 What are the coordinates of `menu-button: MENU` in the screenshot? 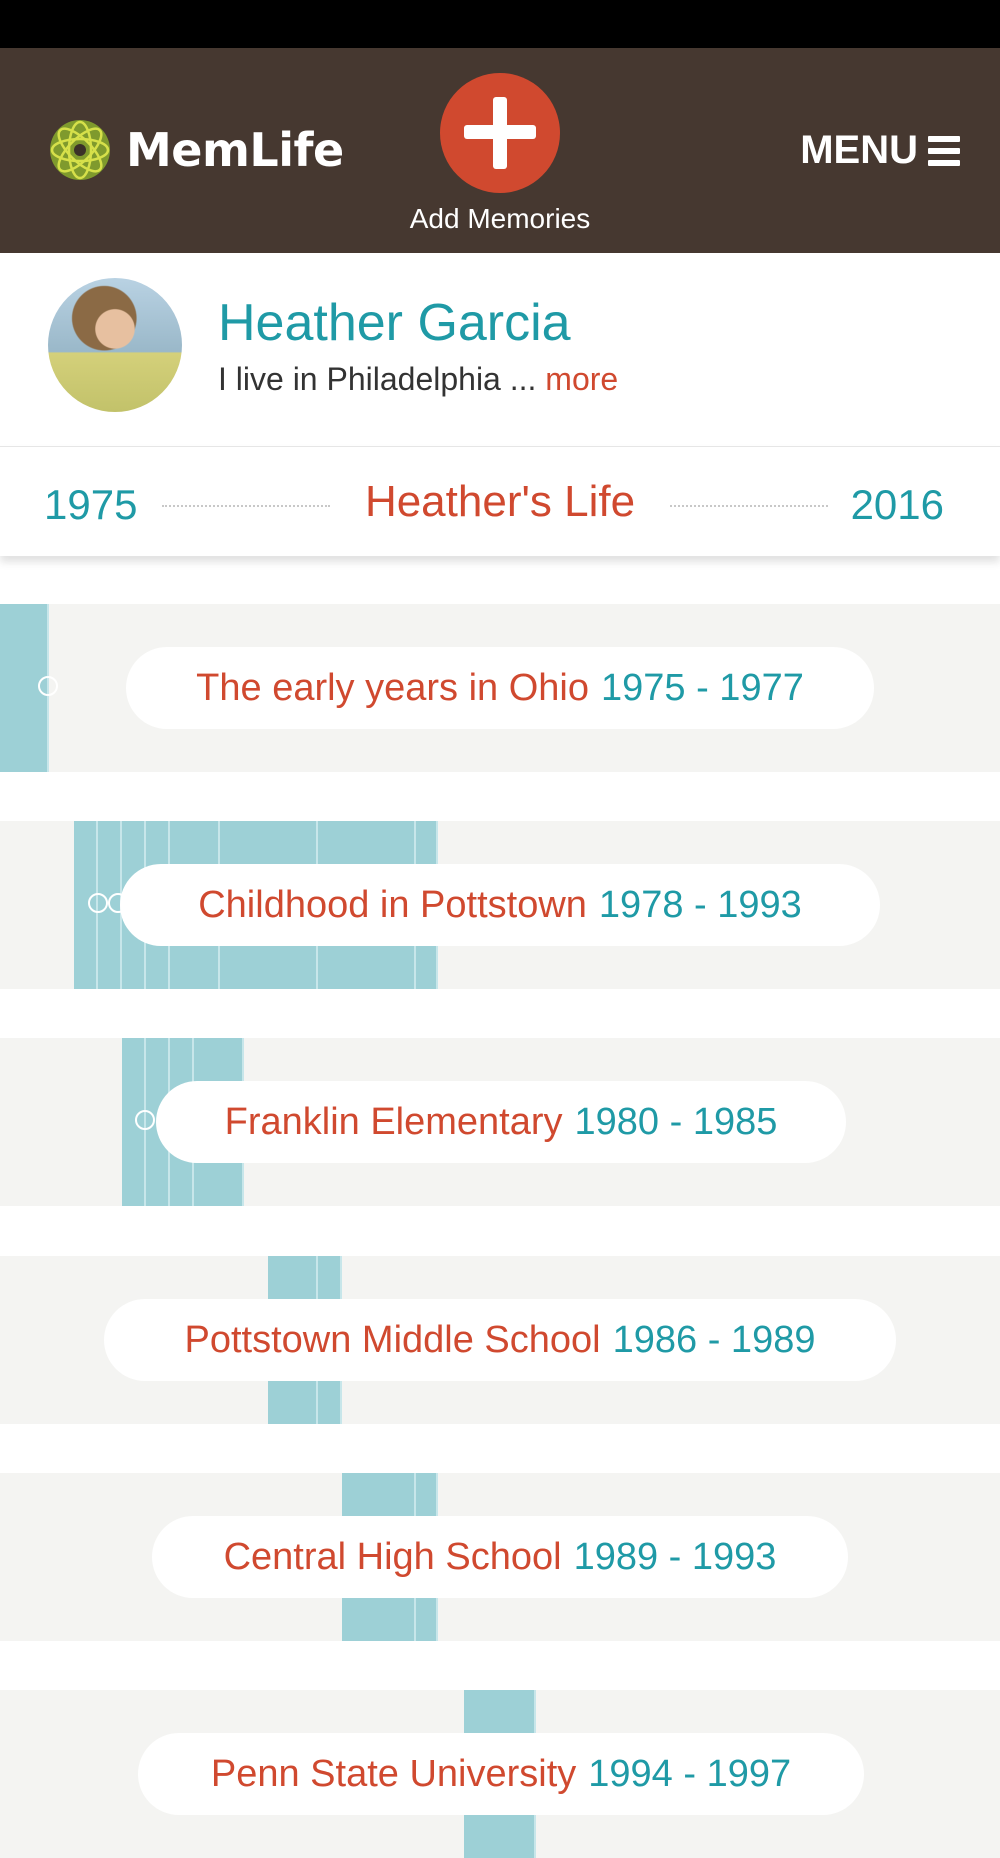 It's located at (880, 150).